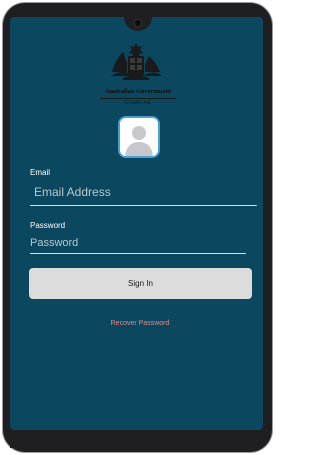  I want to click on coat-of-arms-icon, so click(136, 61).